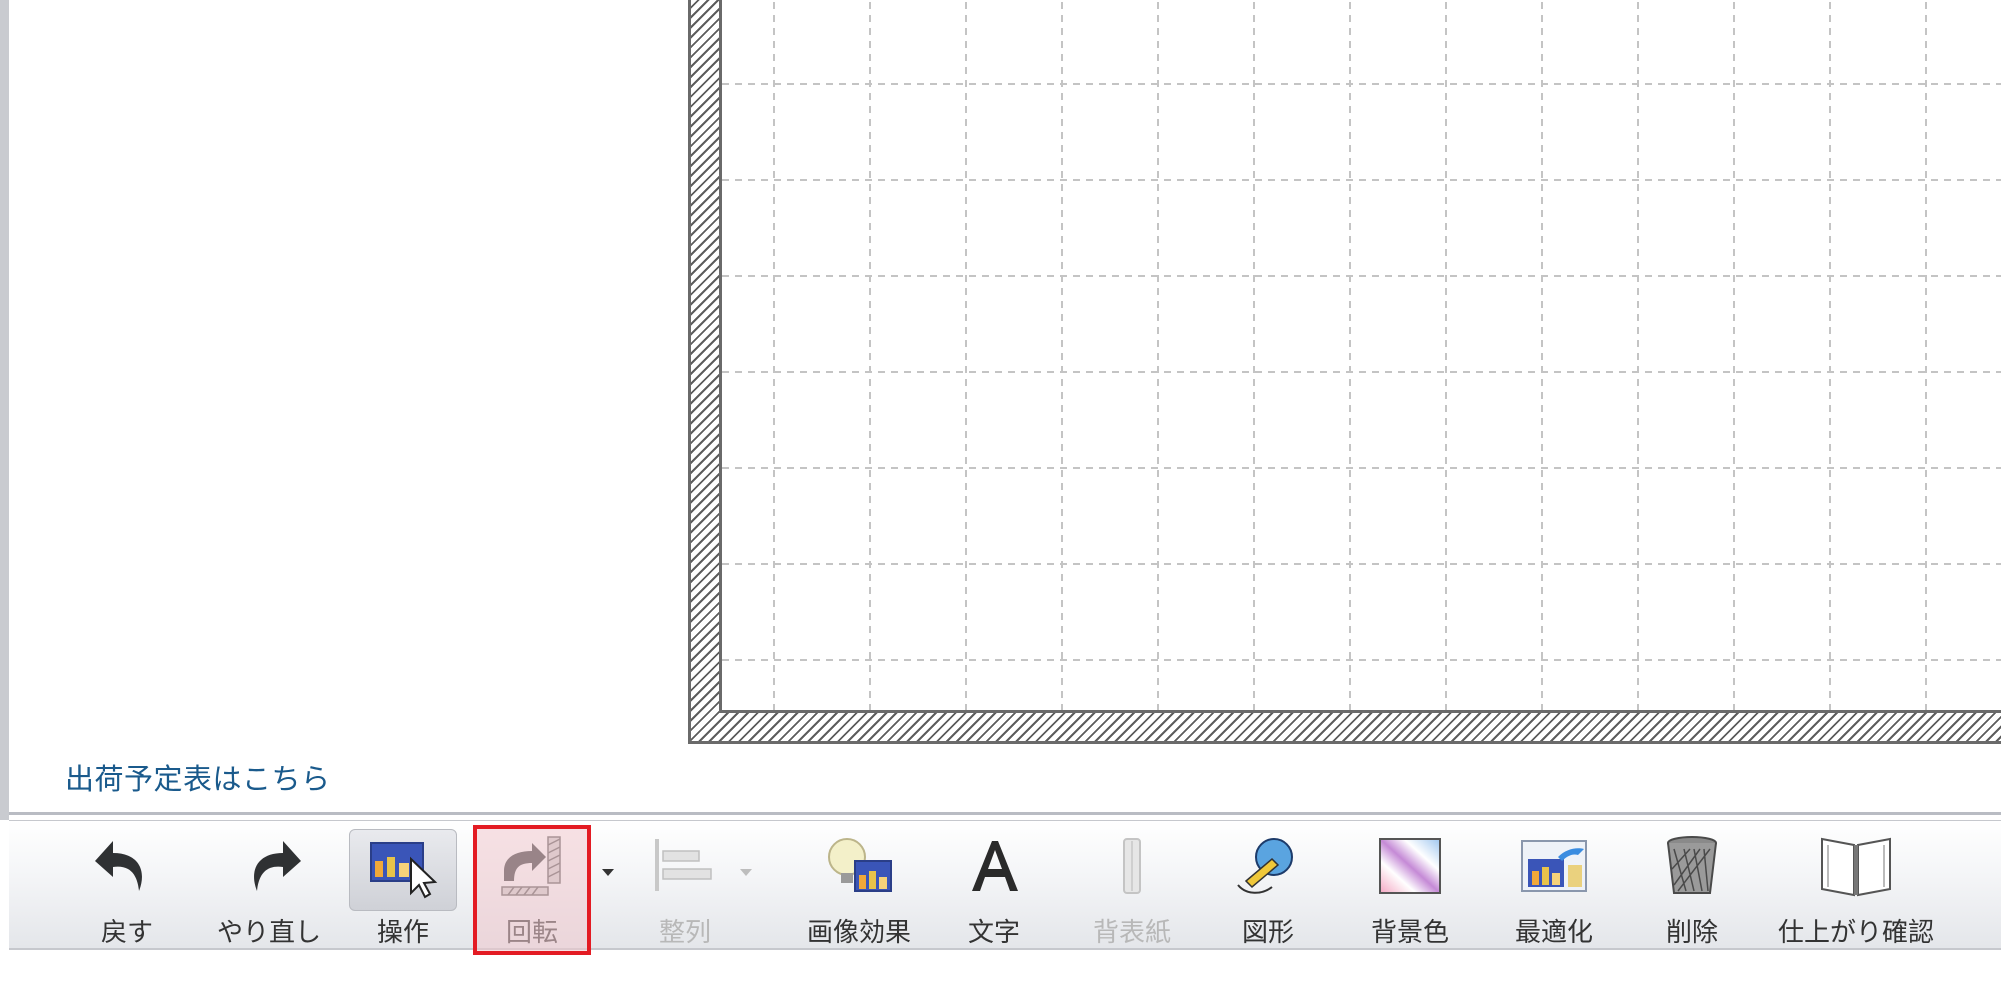 The height and width of the screenshot is (1001, 2001). Describe the element at coordinates (1265, 866) in the screenshot. I see `shape-icon` at that location.